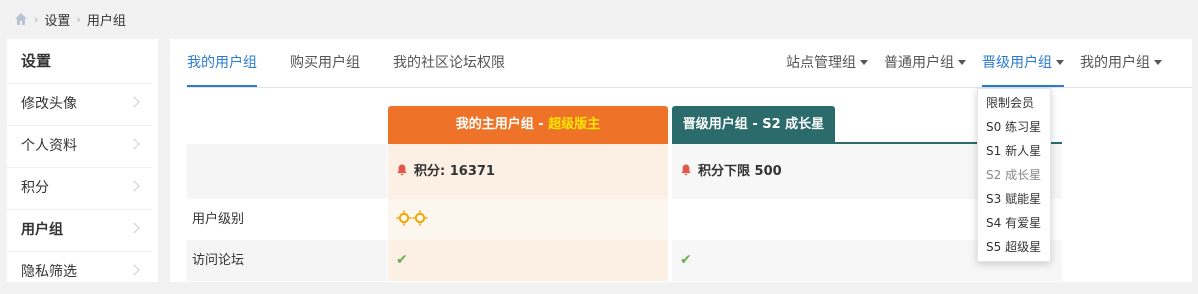 The width and height of the screenshot is (1198, 294). What do you see at coordinates (42, 230) in the screenshot?
I see `sidebar-item-label: 用户组` at bounding box center [42, 230].